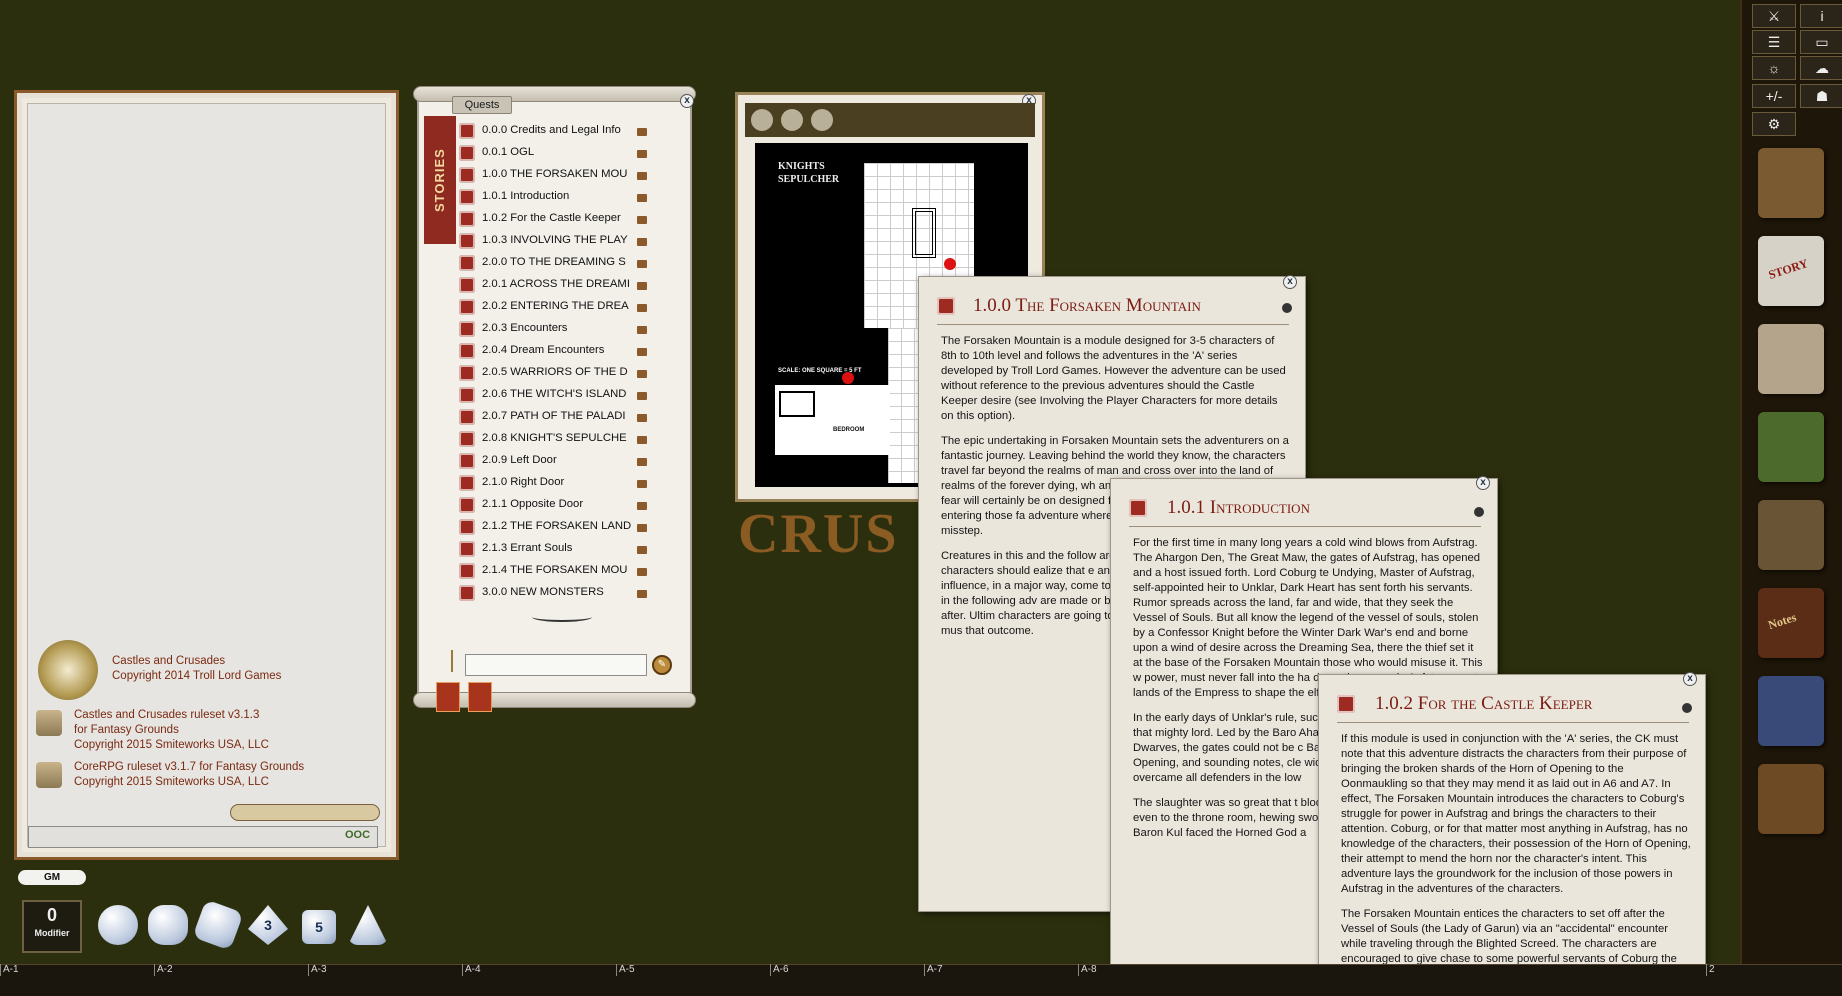 Image resolution: width=1842 pixels, height=996 pixels. What do you see at coordinates (574, 572) in the screenshot?
I see `quest-list-item: 2.1.4 THE FORSAKEN MOU` at bounding box center [574, 572].